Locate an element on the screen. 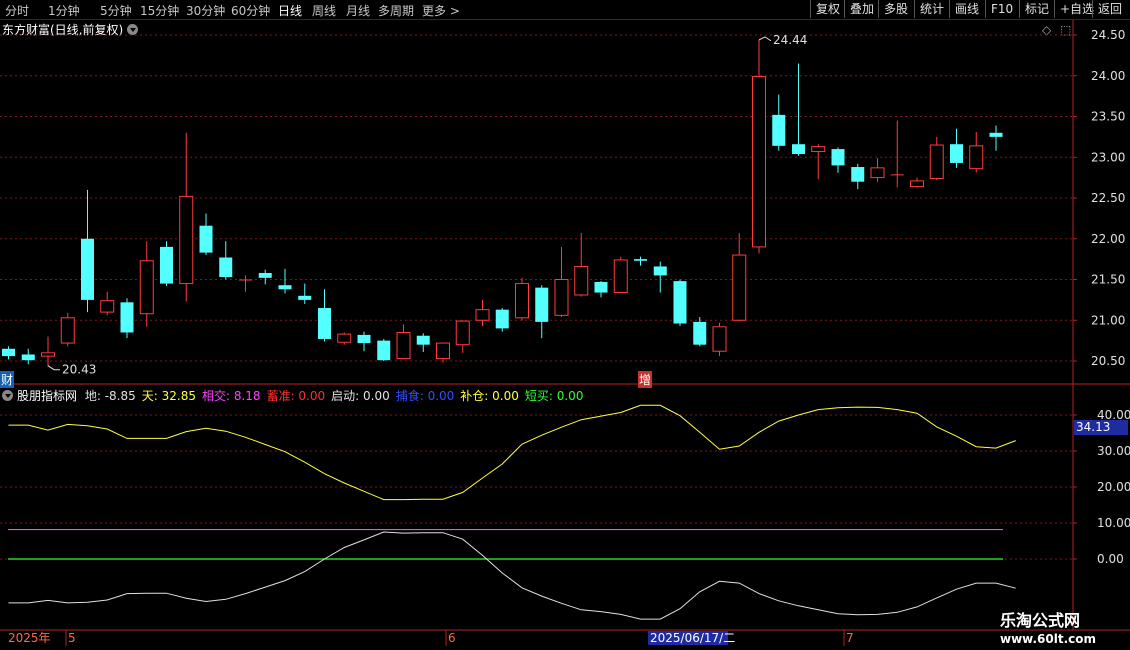 This screenshot has height=650, width=1130. indicator-field-4: 启动: 0.00 is located at coordinates (360, 396).